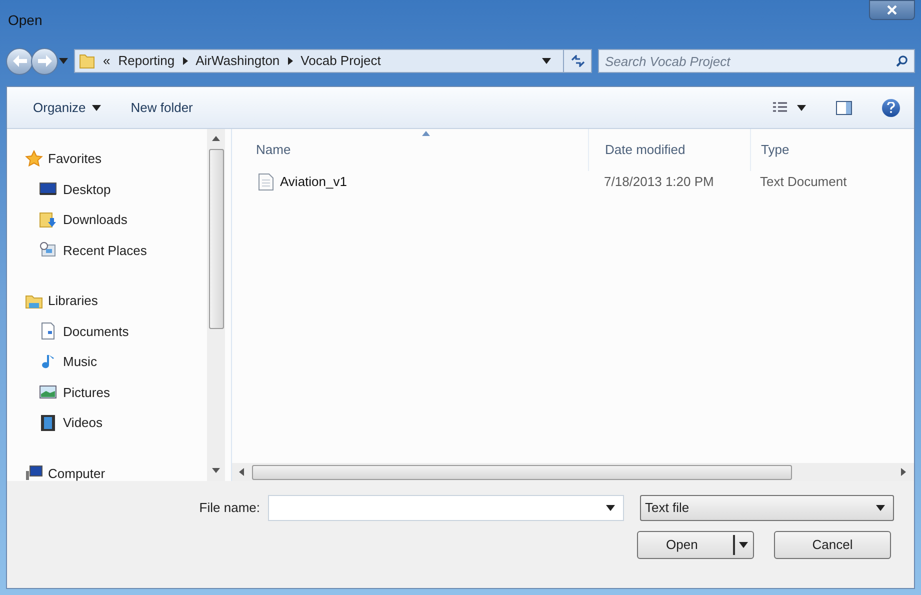  What do you see at coordinates (48, 250) in the screenshot?
I see `recent-places-icon` at bounding box center [48, 250].